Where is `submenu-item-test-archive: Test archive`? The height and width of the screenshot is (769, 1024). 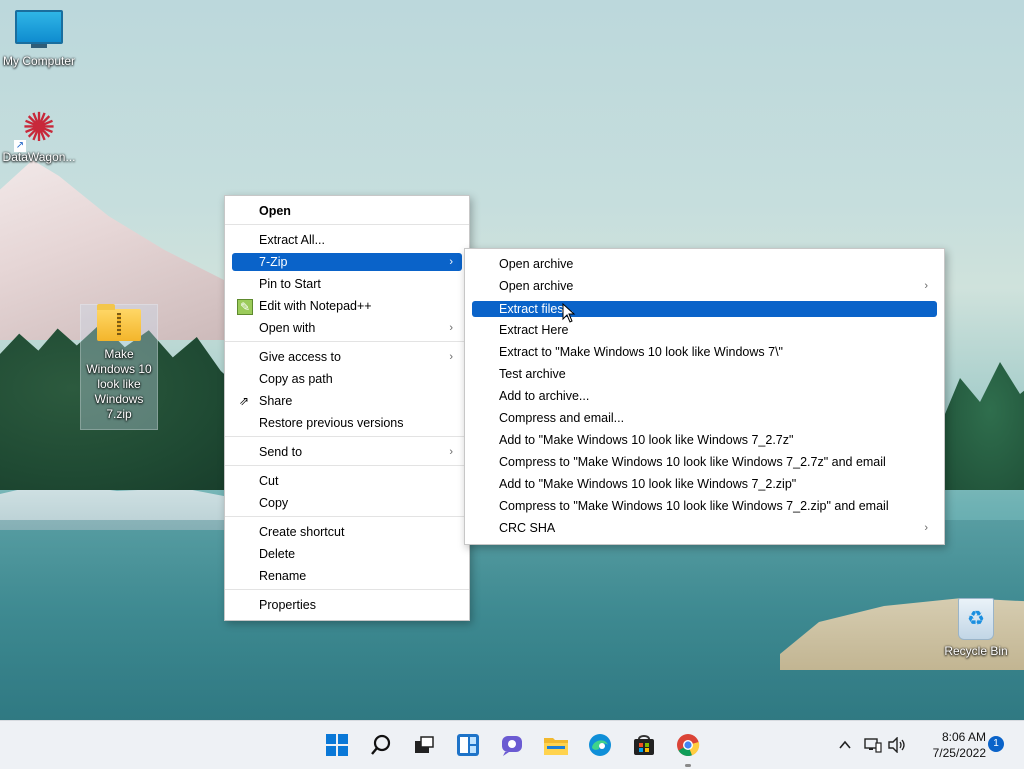
submenu-item-test-archive: Test archive is located at coordinates (704, 374).